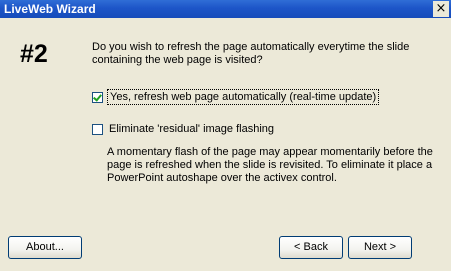  I want to click on title-bar: LiveWeb Wizard ×, so click(225, 9).